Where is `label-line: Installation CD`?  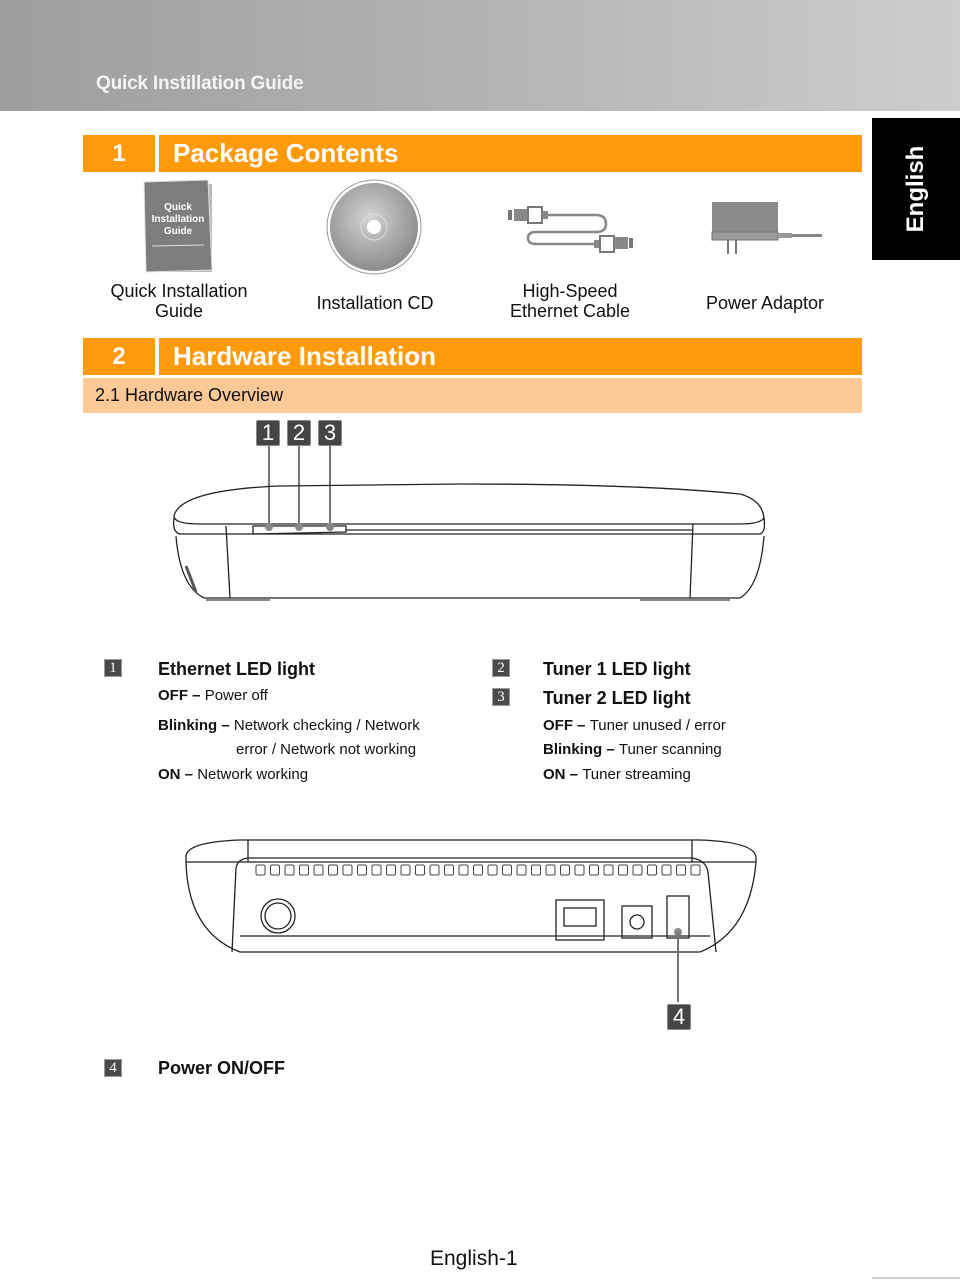
label-line: Installation CD is located at coordinates (375, 303).